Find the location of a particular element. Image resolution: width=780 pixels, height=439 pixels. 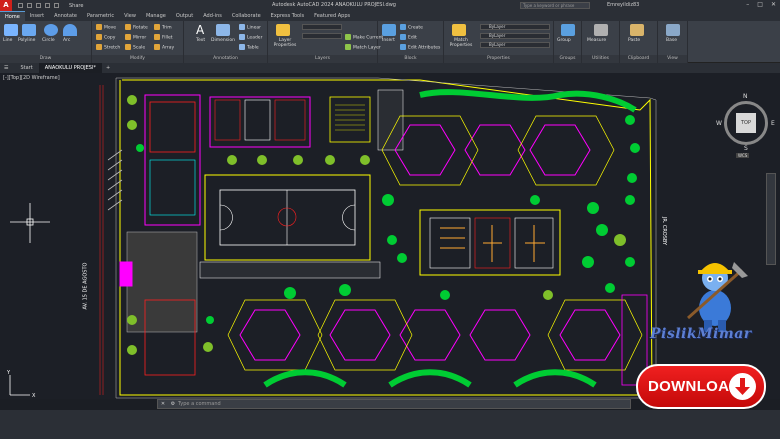

new-file-icon is located at coordinates (20, 5).